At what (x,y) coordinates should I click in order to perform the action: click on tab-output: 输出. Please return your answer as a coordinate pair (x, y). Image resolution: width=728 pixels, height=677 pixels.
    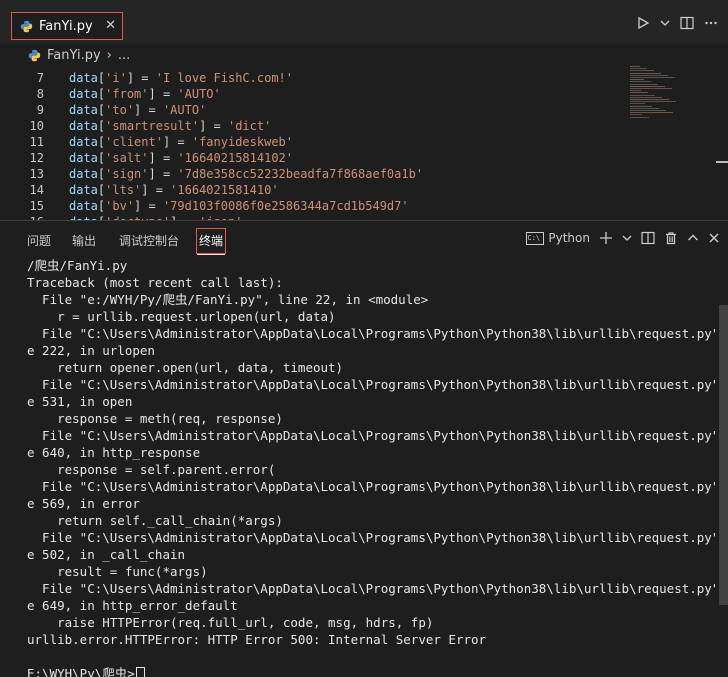
    Looking at the image, I should click on (84, 241).